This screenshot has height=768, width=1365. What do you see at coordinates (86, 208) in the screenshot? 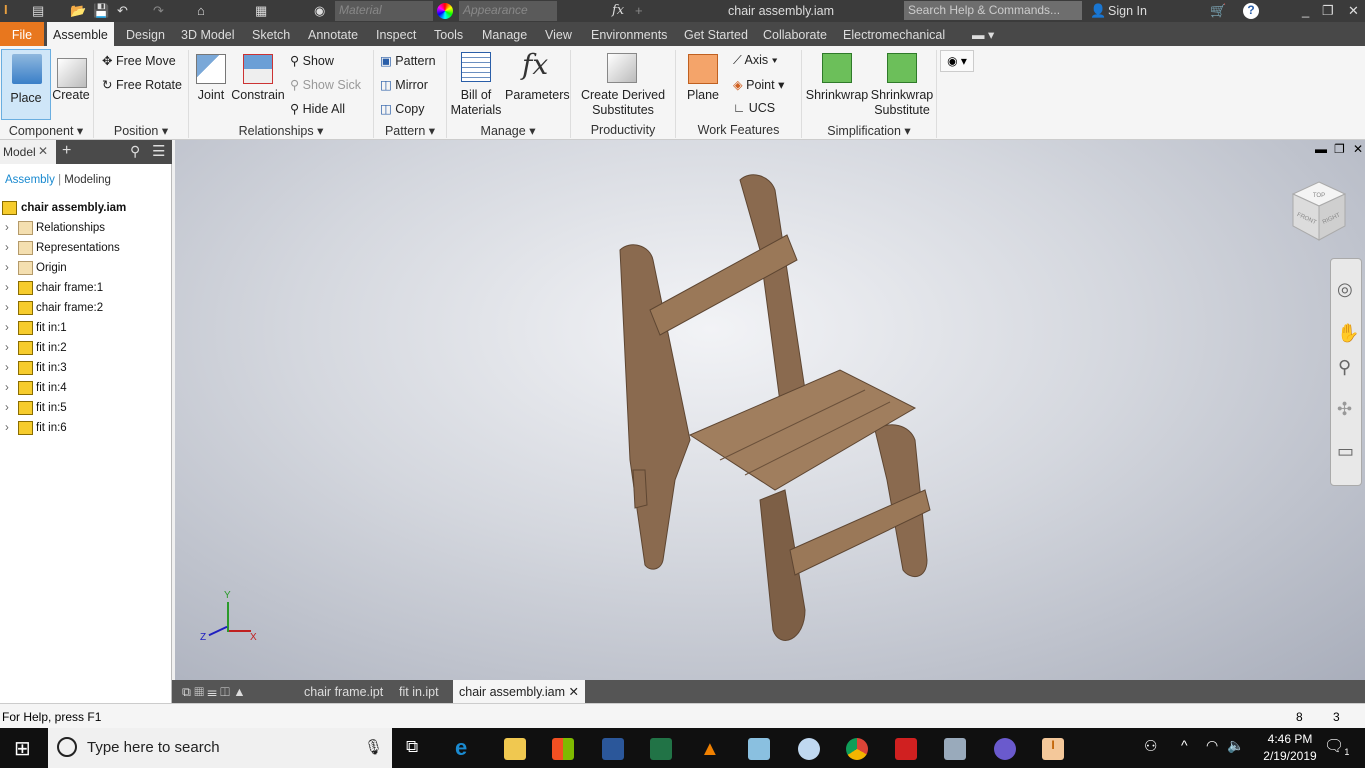
I see `tree-root: chair assembly.iam` at bounding box center [86, 208].